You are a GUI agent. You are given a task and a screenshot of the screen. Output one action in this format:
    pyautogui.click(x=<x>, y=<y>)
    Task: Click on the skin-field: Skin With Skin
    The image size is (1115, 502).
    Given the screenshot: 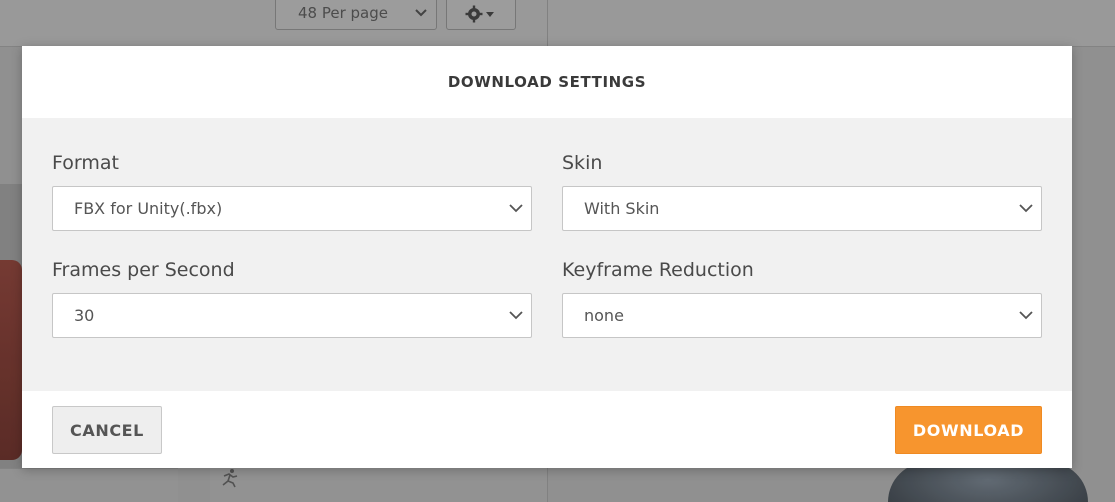 What is the action you would take?
    pyautogui.click(x=802, y=190)
    